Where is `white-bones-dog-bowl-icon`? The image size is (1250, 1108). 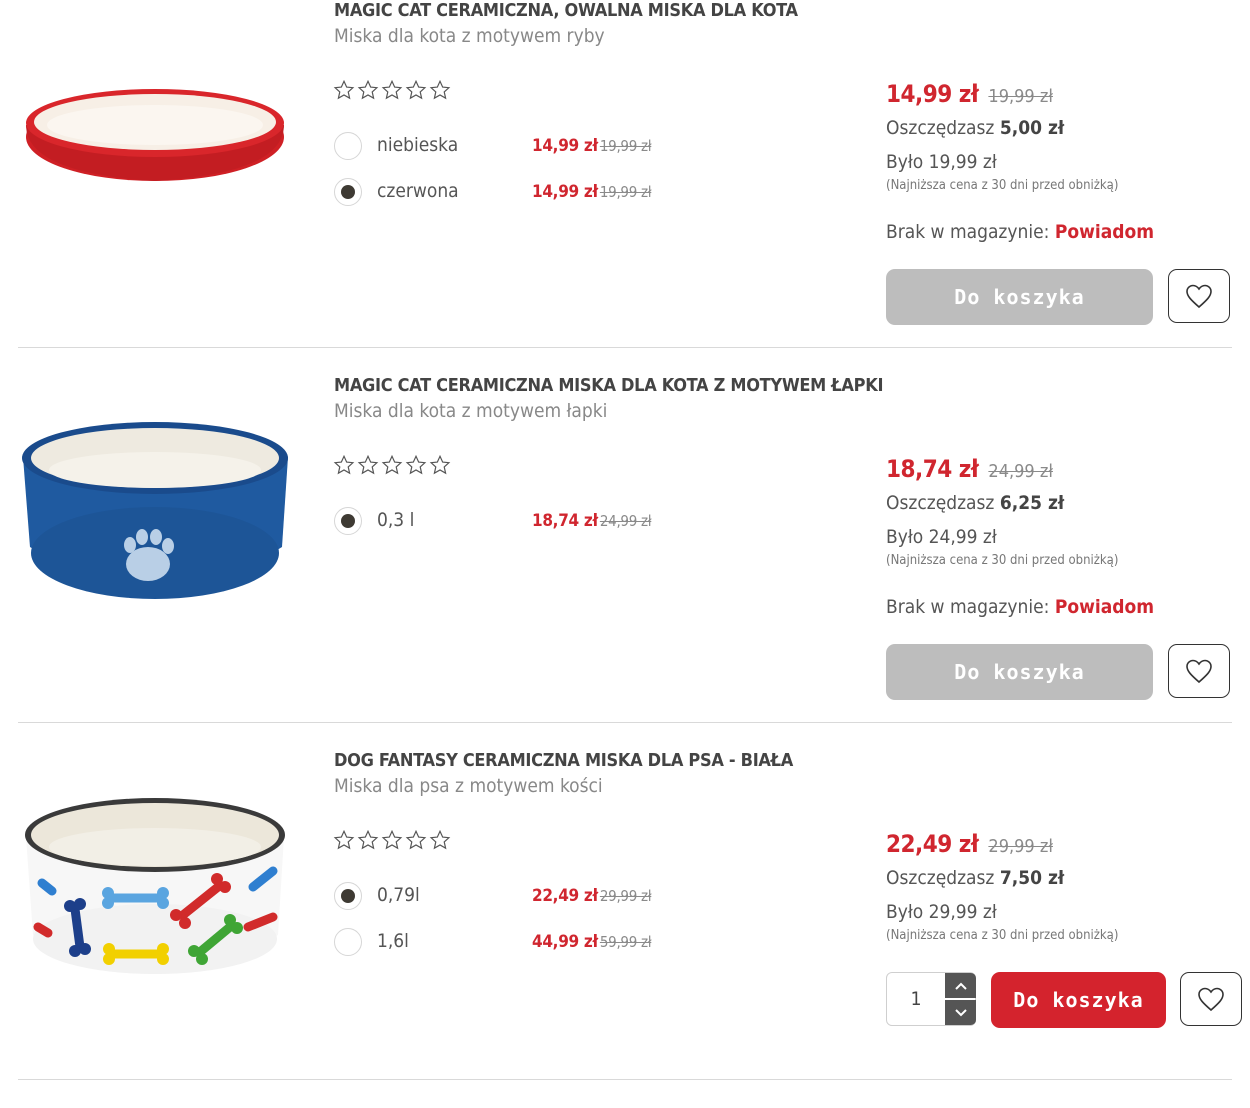 white-bones-dog-bowl-icon is located at coordinates (155, 886).